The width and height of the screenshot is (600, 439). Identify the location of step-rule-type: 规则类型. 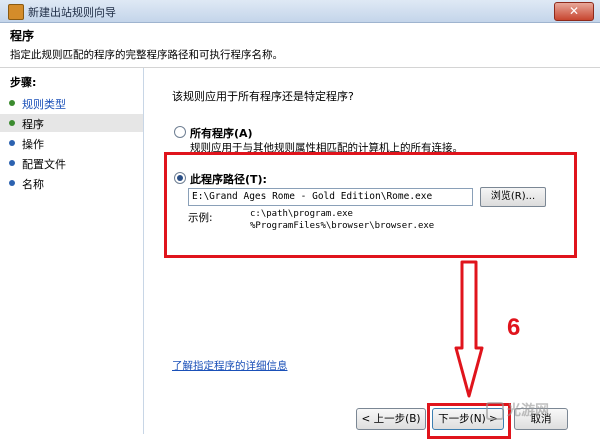
(71, 103).